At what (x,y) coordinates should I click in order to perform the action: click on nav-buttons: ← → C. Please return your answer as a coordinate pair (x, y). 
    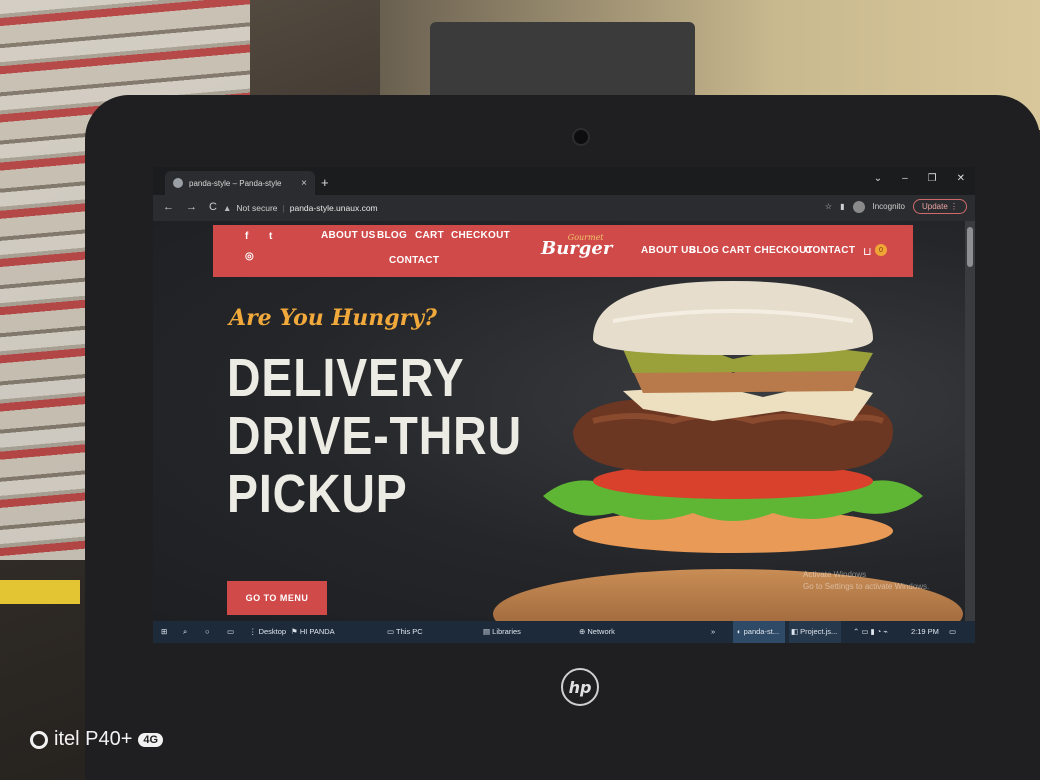
    Looking at the image, I should click on (190, 207).